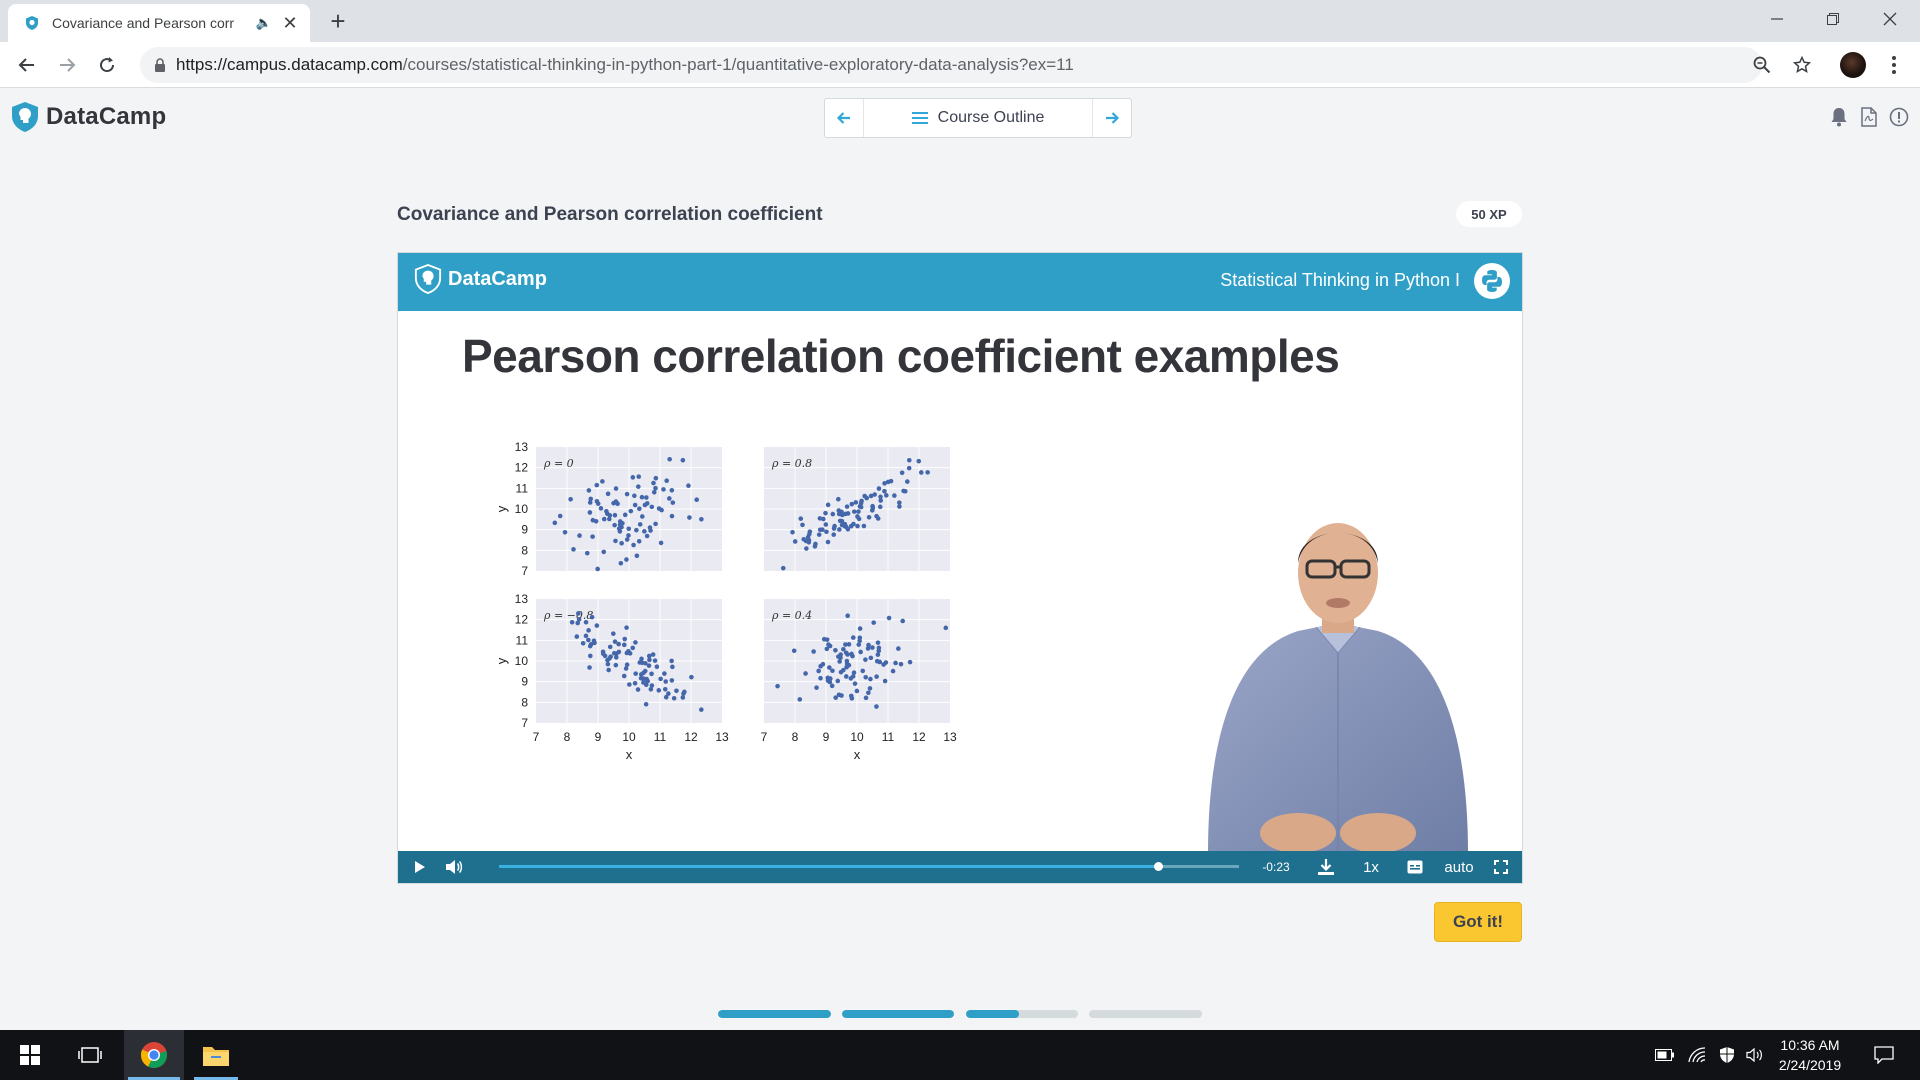 The width and height of the screenshot is (1920, 1080). I want to click on task-view-icon, so click(90, 1055).